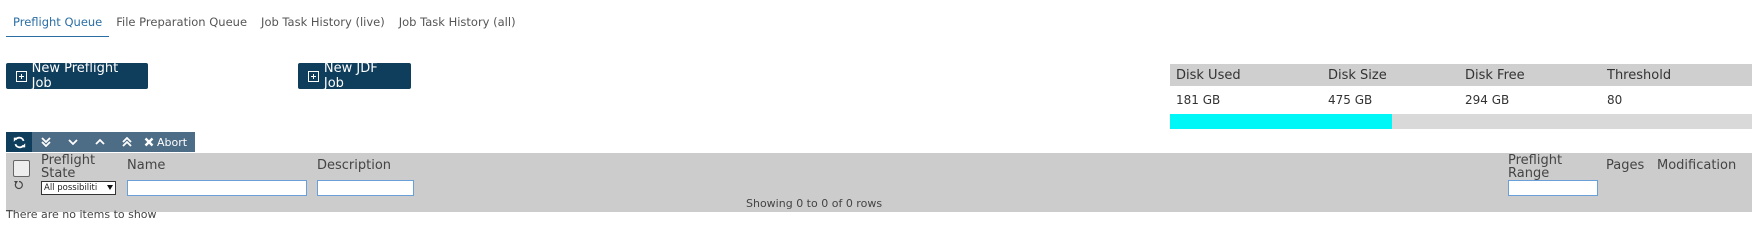 The width and height of the screenshot is (1760, 252). Describe the element at coordinates (1198, 99) in the screenshot. I see `disk-used-value: 181 GB` at that location.